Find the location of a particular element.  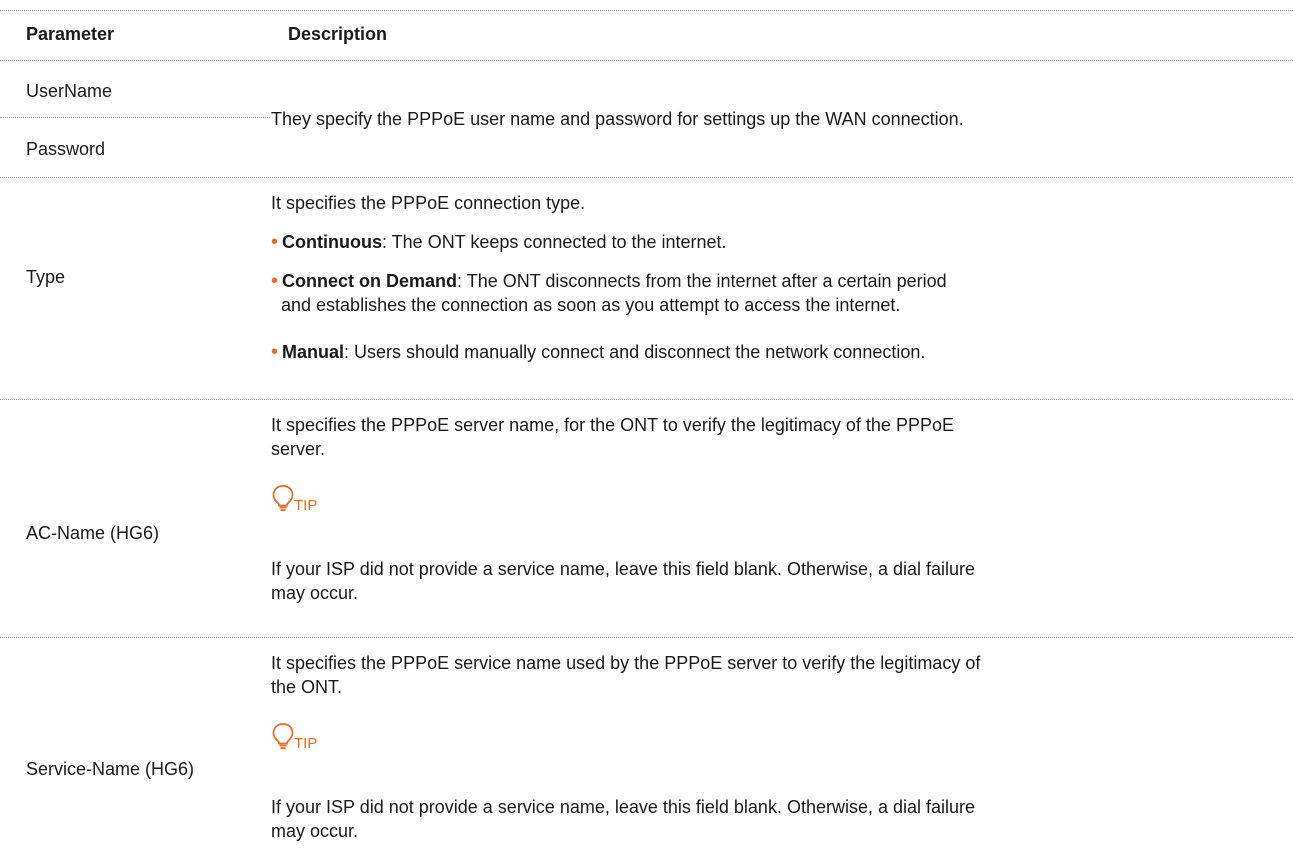

row-rule-acname is located at coordinates (646, 399).